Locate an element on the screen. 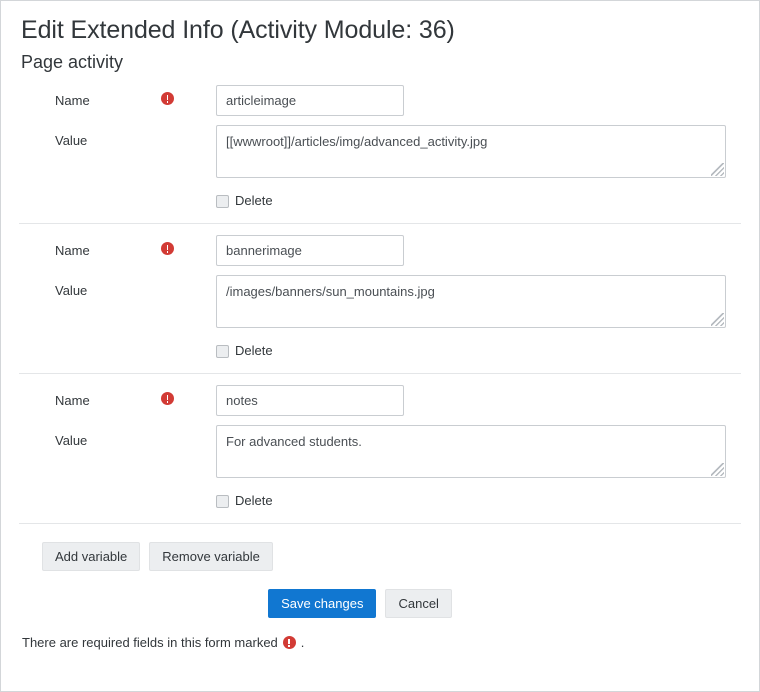  cancel-button: Cancel is located at coordinates (418, 603).